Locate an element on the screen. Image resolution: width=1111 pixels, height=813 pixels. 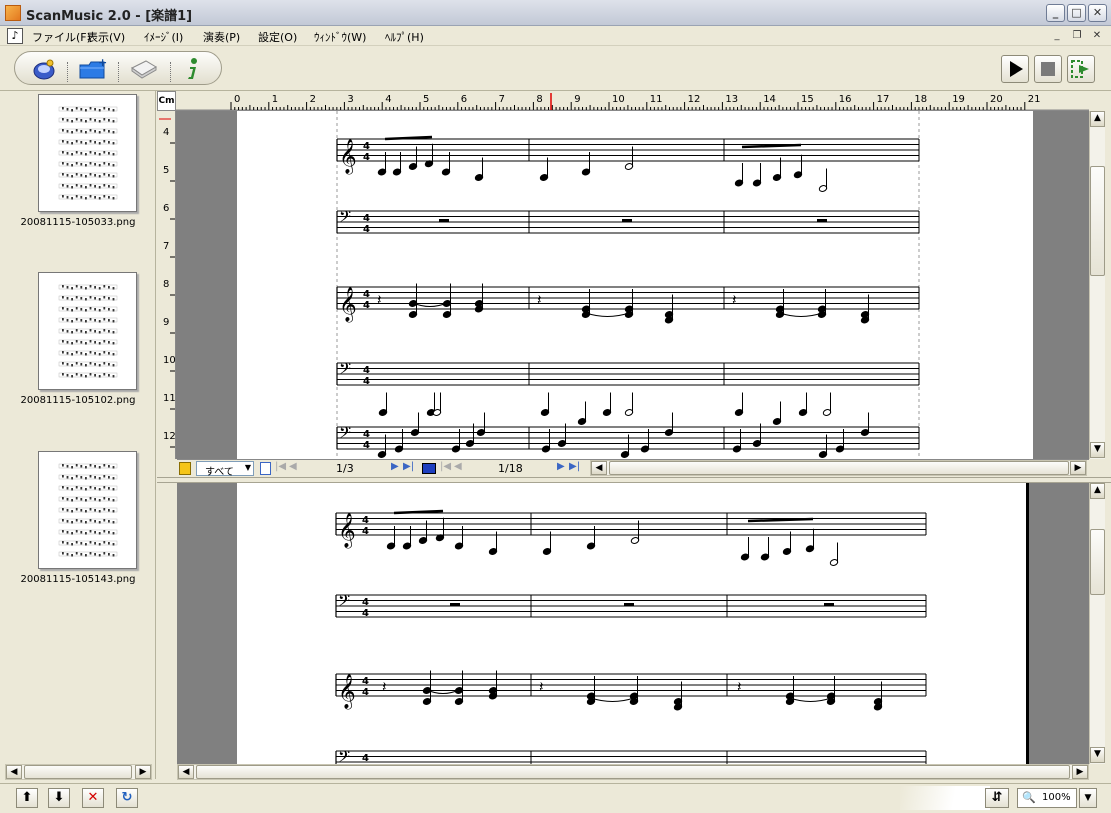
whole-rest is located at coordinates (444, 220).